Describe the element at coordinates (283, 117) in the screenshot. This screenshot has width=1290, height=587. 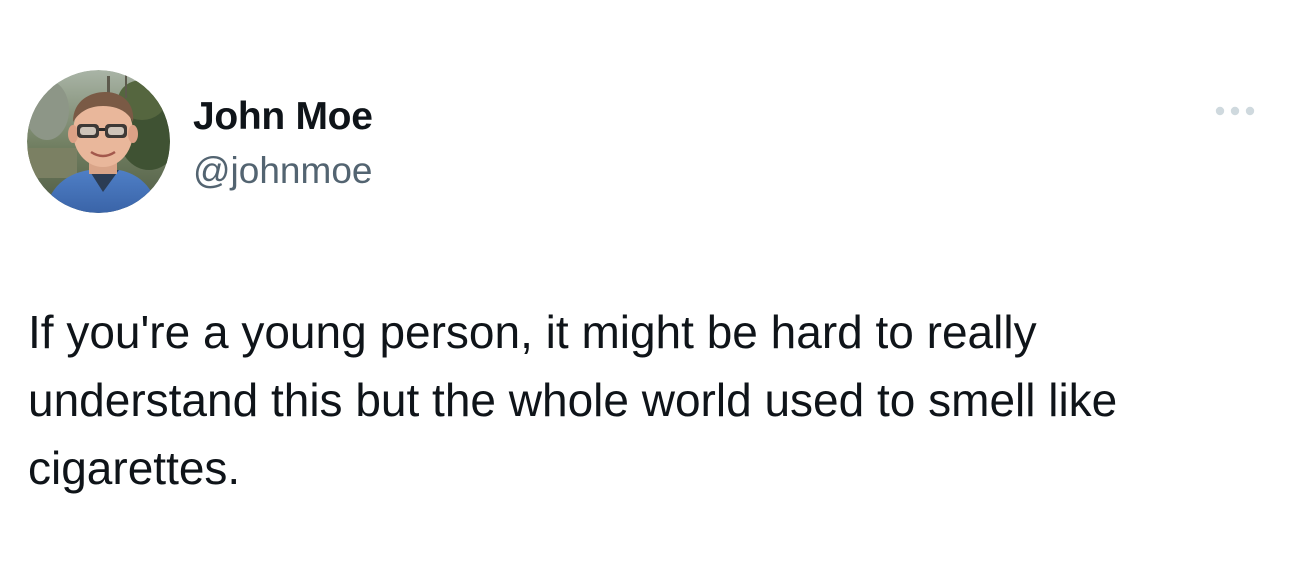
I see `display-name: John Moe` at that location.